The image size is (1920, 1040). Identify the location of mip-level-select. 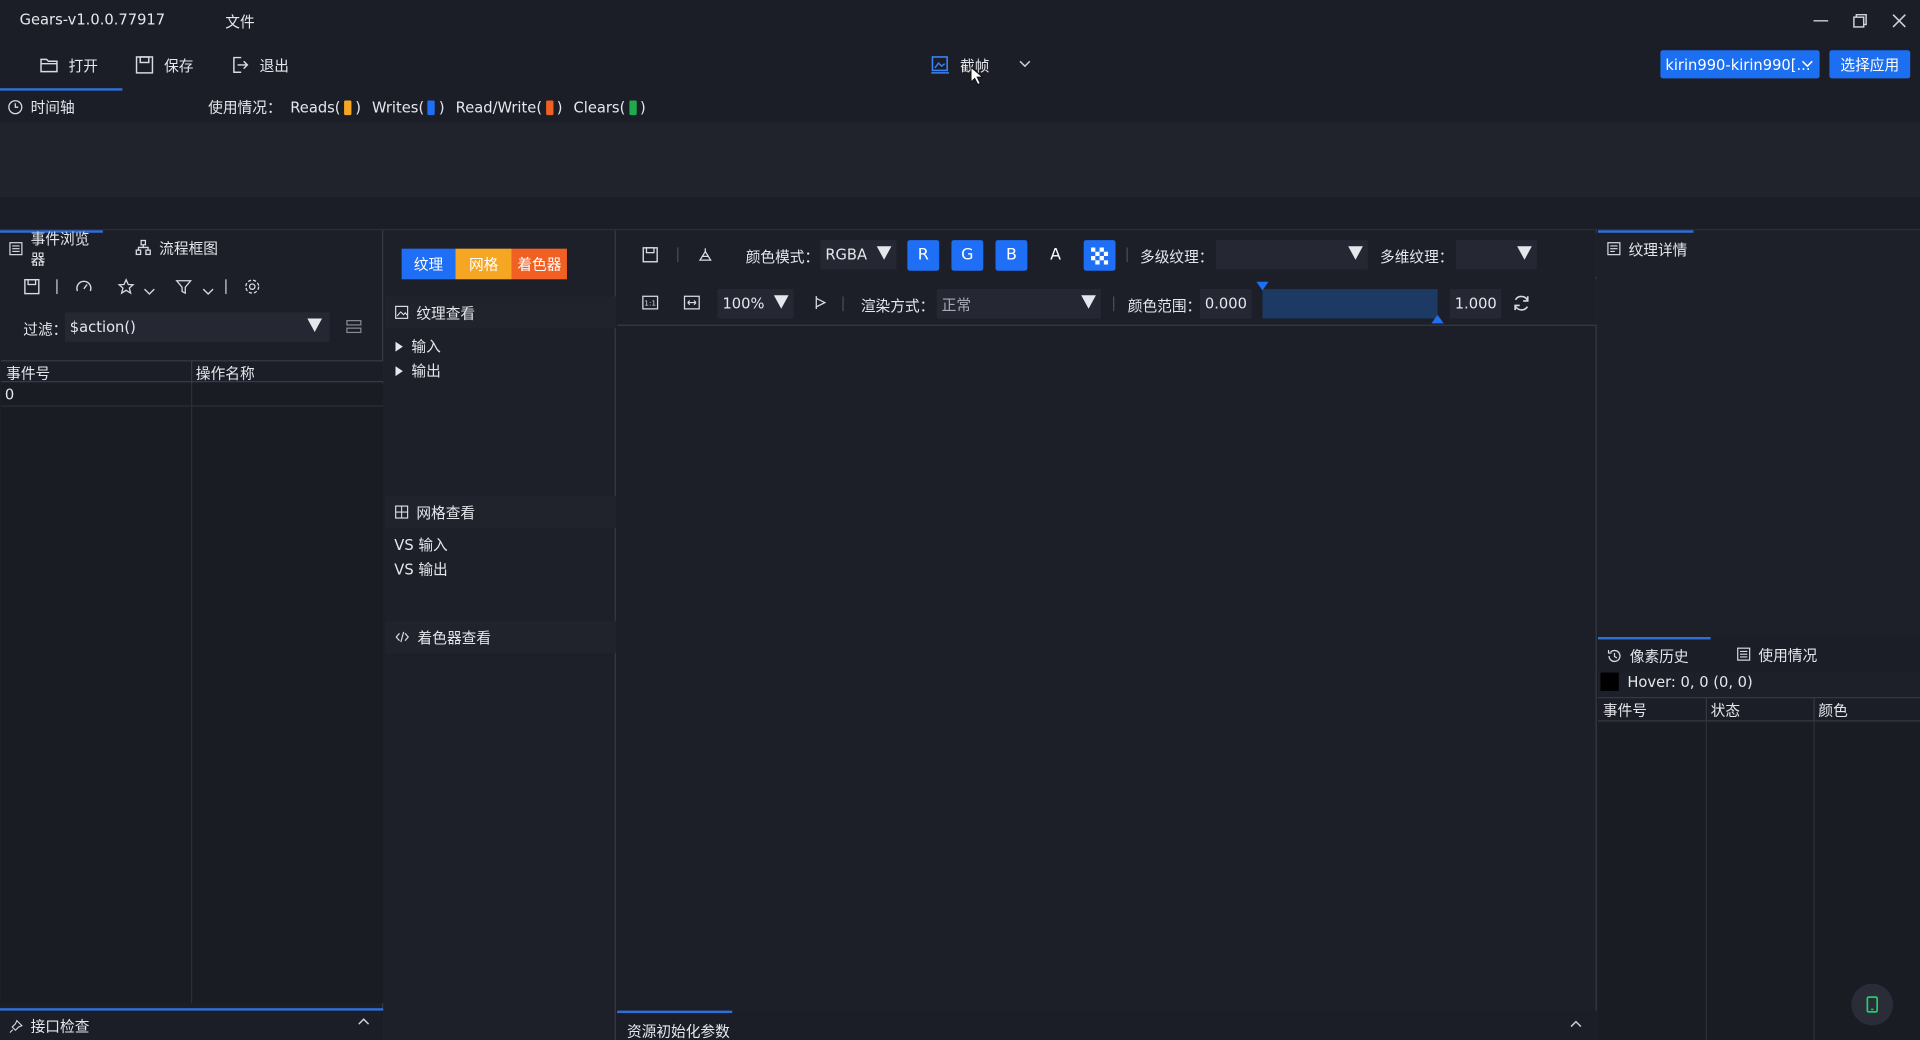
(1291, 255).